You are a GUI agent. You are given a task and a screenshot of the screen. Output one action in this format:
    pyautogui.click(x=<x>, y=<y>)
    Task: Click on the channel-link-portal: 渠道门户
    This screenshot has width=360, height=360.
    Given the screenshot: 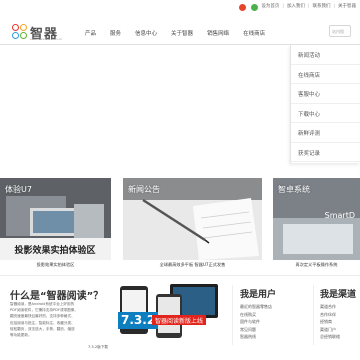 What is the action you would take?
    pyautogui.click(x=338, y=330)
    